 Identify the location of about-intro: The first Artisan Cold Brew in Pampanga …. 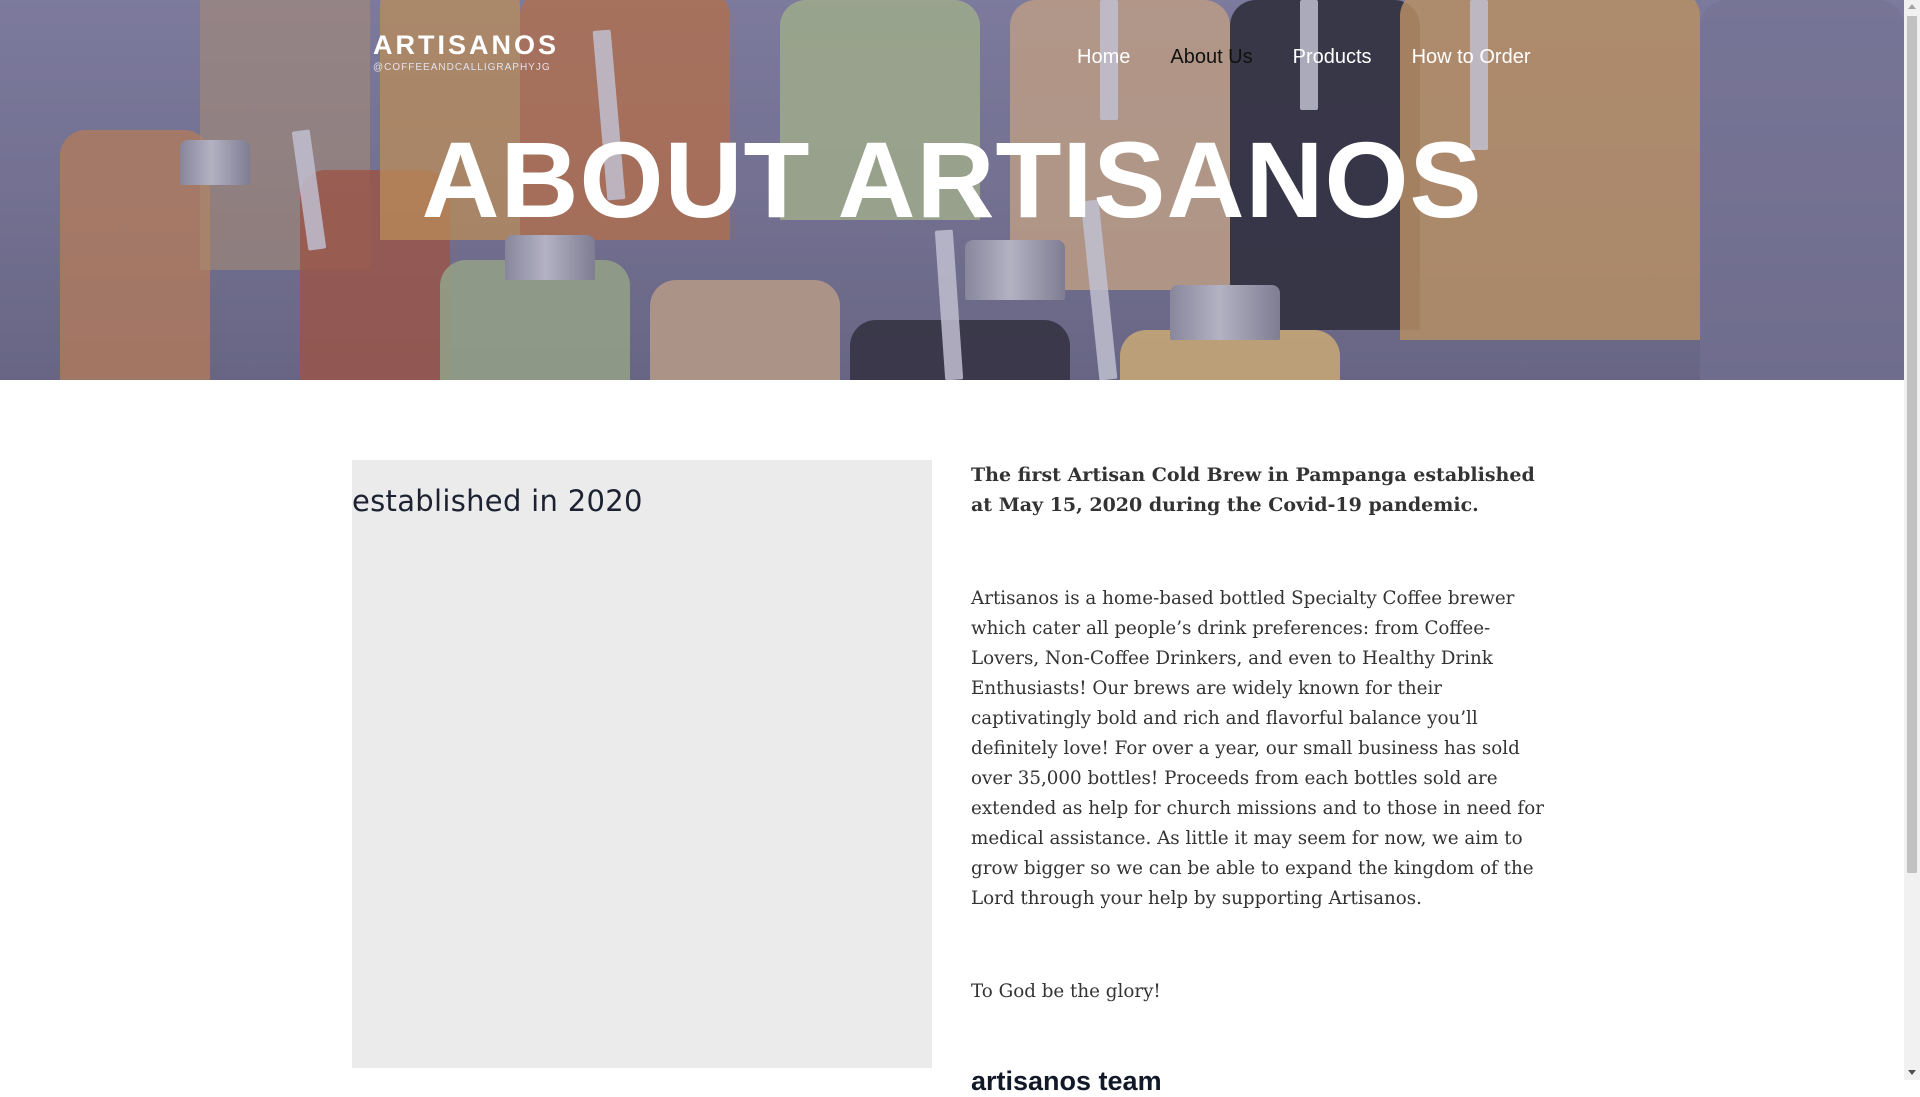
(1253, 490).